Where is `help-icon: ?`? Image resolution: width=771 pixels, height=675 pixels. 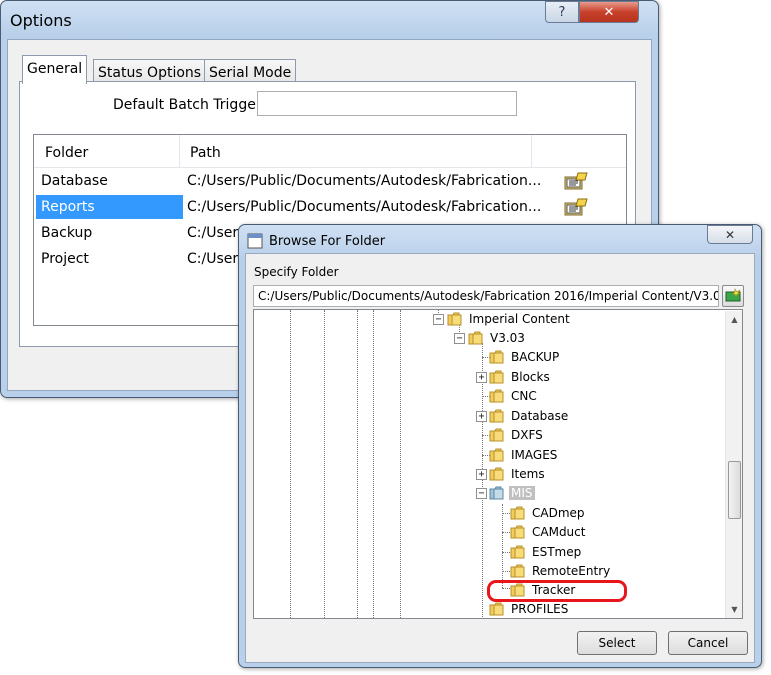
help-icon: ? is located at coordinates (562, 12).